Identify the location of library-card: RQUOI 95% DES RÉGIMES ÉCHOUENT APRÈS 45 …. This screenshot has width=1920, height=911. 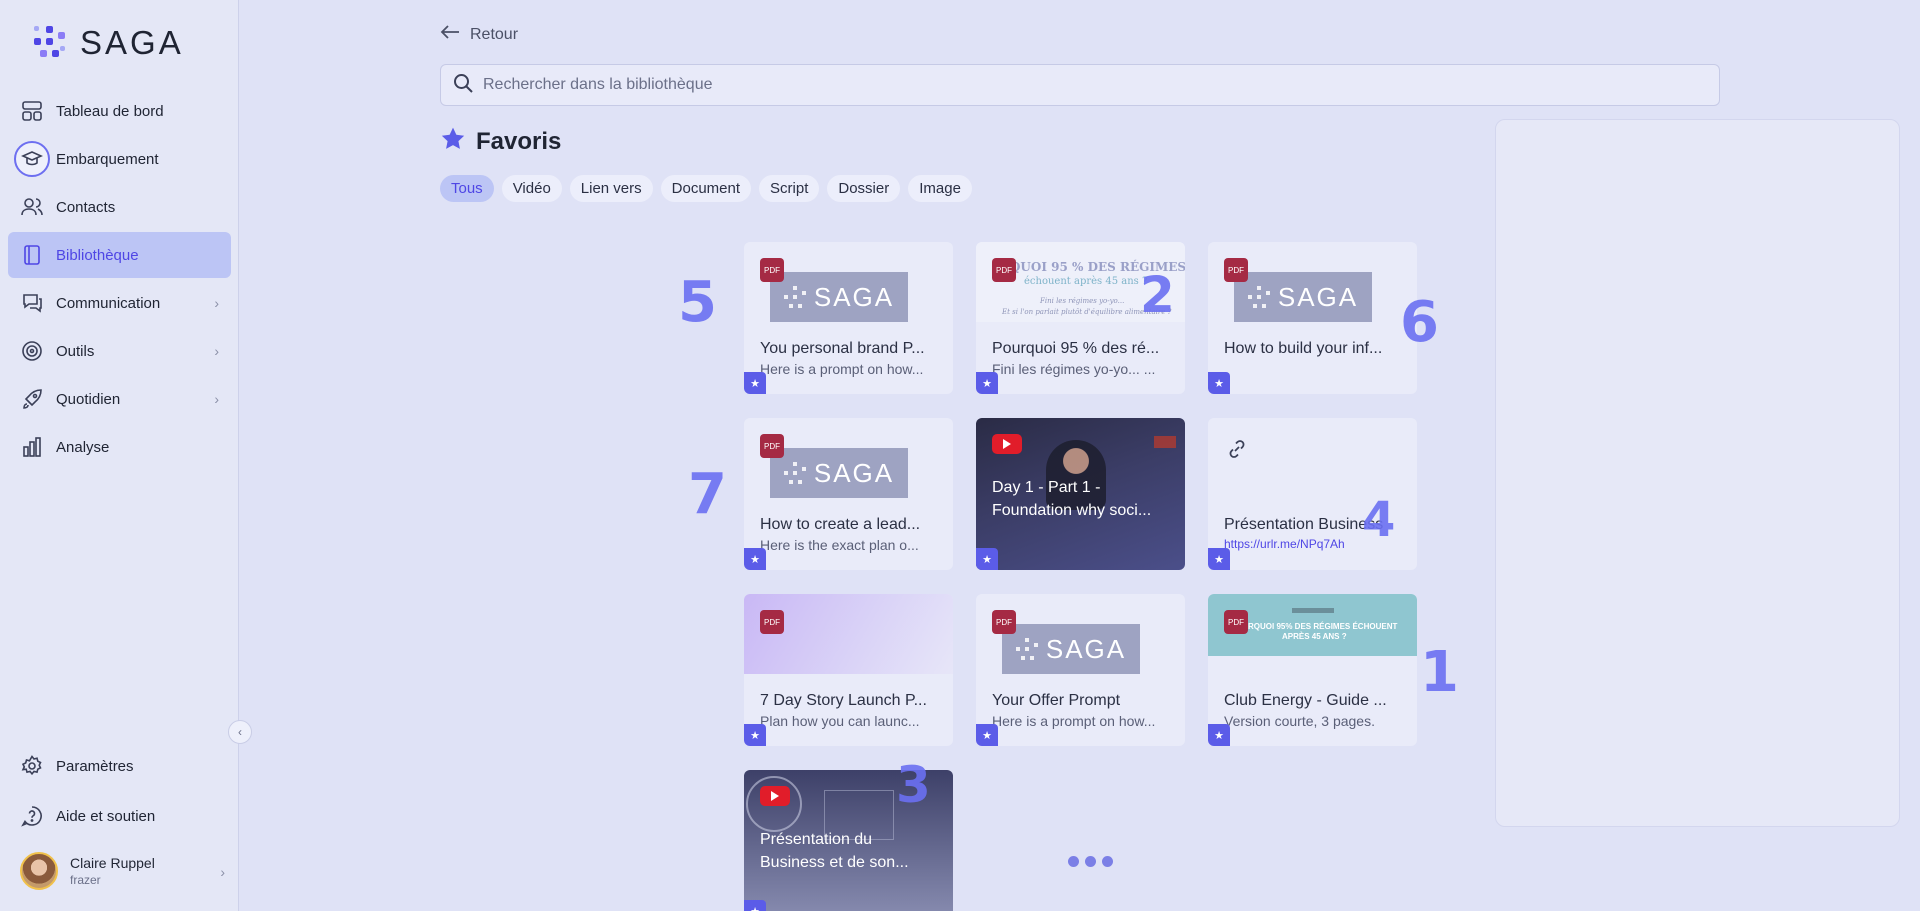
(1312, 670).